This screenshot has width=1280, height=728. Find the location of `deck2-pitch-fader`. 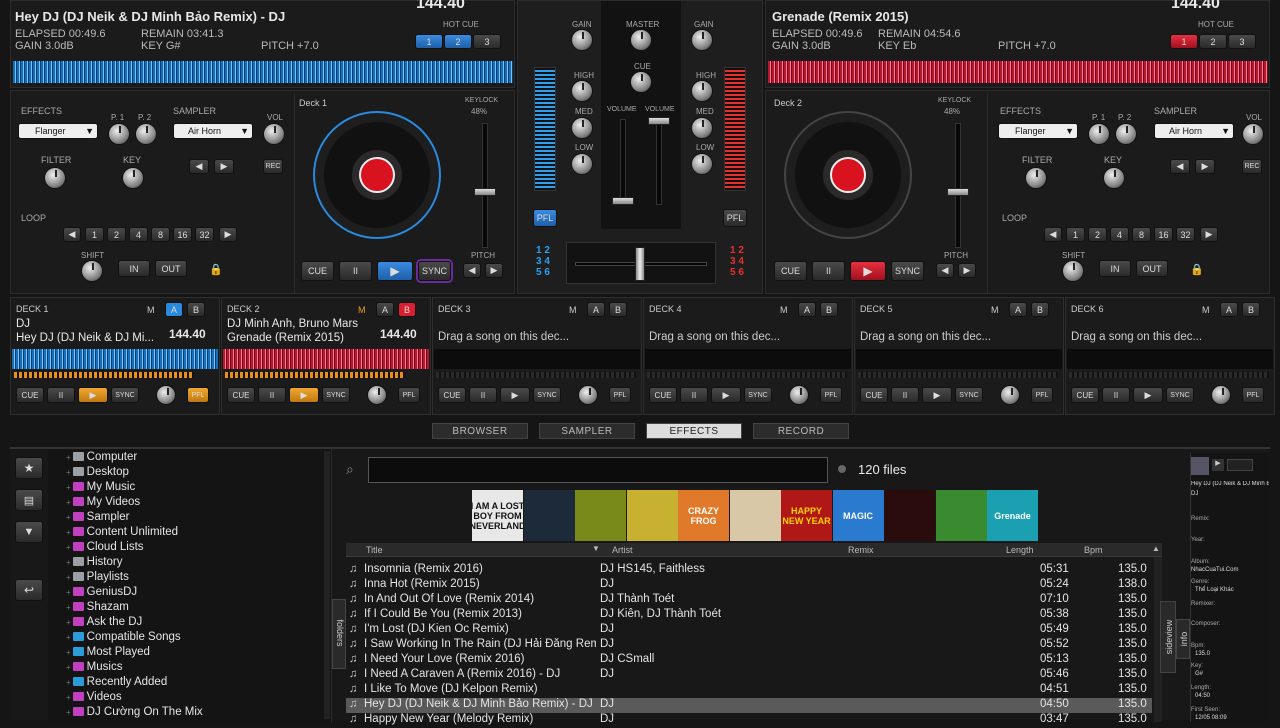

deck2-pitch-fader is located at coordinates (958, 192).